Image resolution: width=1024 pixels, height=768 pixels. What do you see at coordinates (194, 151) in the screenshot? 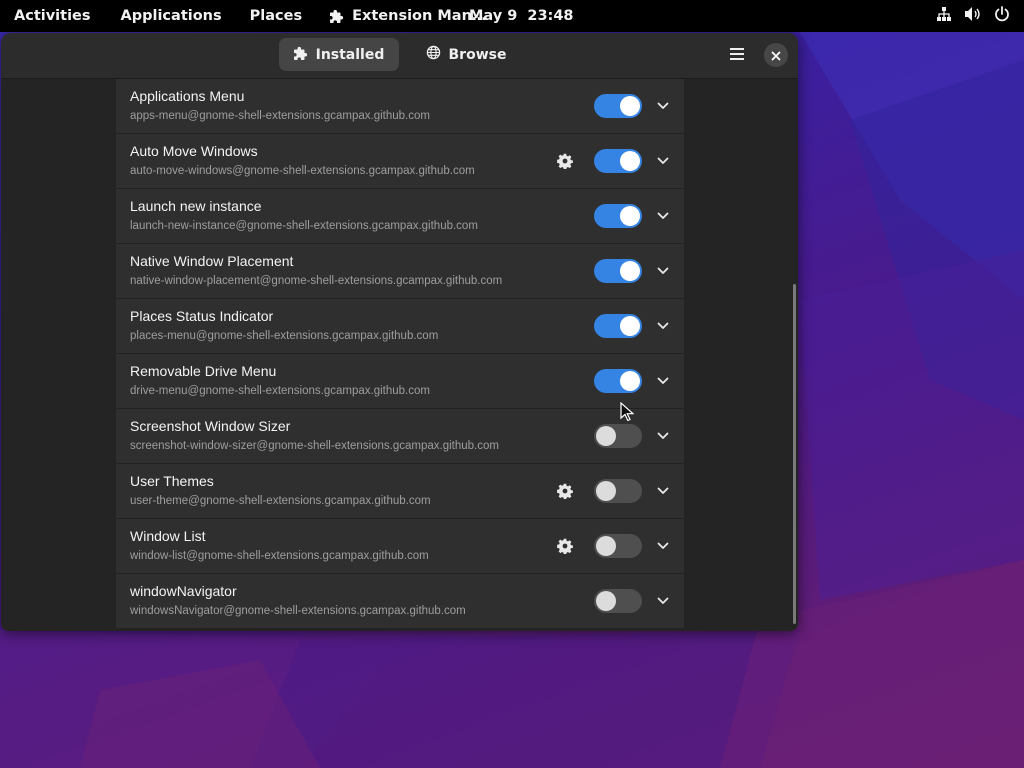
I see `extension-name: Auto Move Windows` at bounding box center [194, 151].